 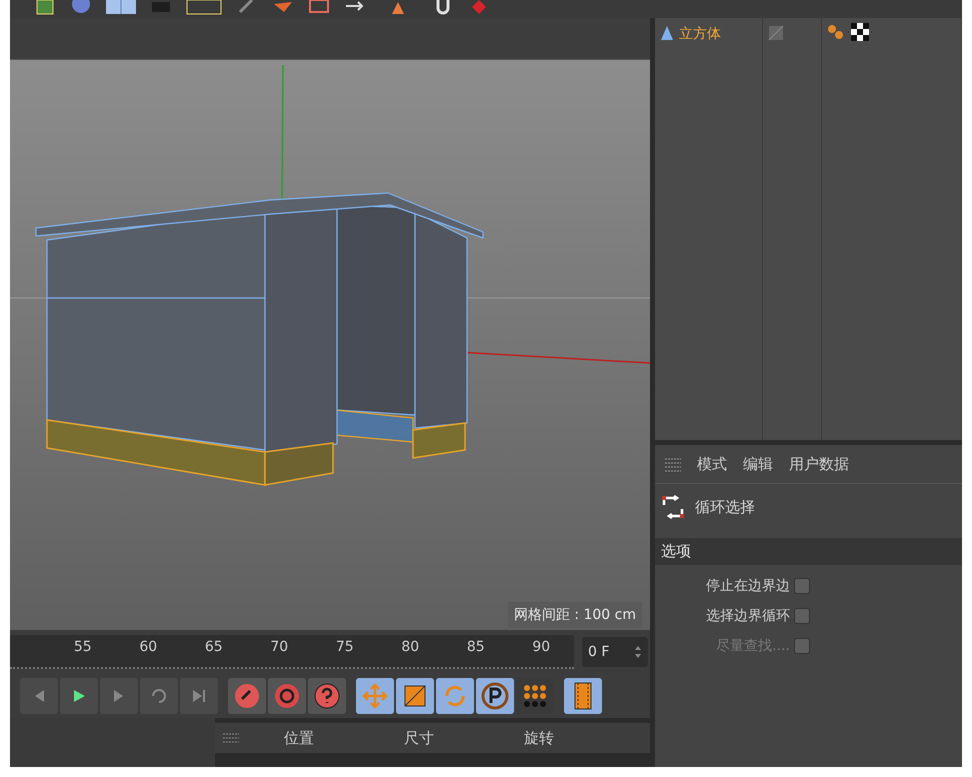 I want to click on spinner-icon, so click(x=638, y=652).